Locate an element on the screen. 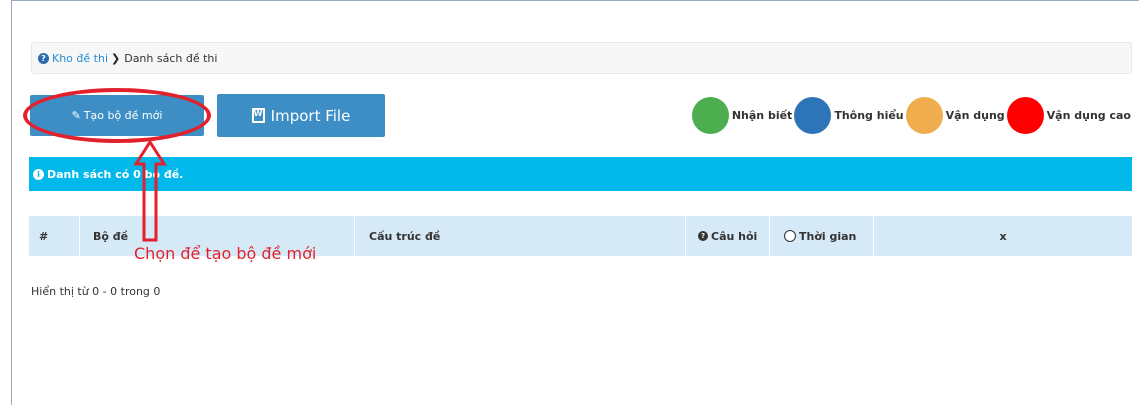 The height and width of the screenshot is (405, 1139). column-header-label: x is located at coordinates (1003, 236).